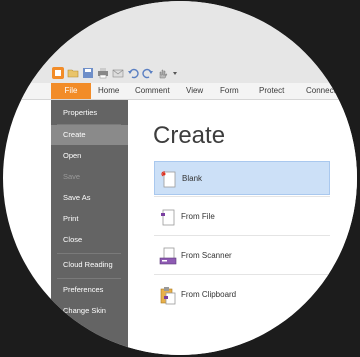  I want to click on option-label: From File, so click(198, 216).